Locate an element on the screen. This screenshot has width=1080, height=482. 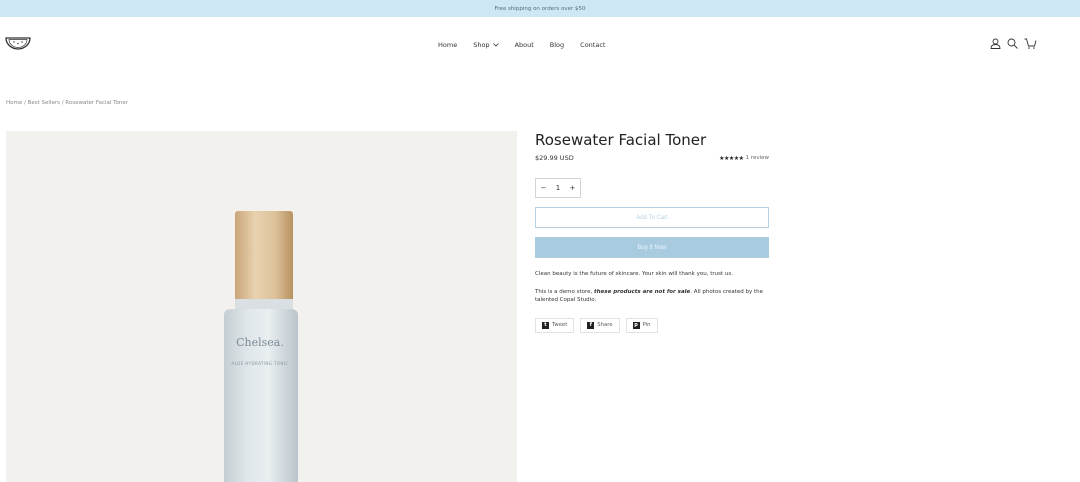
nav-shop: Shop is located at coordinates (486, 45).